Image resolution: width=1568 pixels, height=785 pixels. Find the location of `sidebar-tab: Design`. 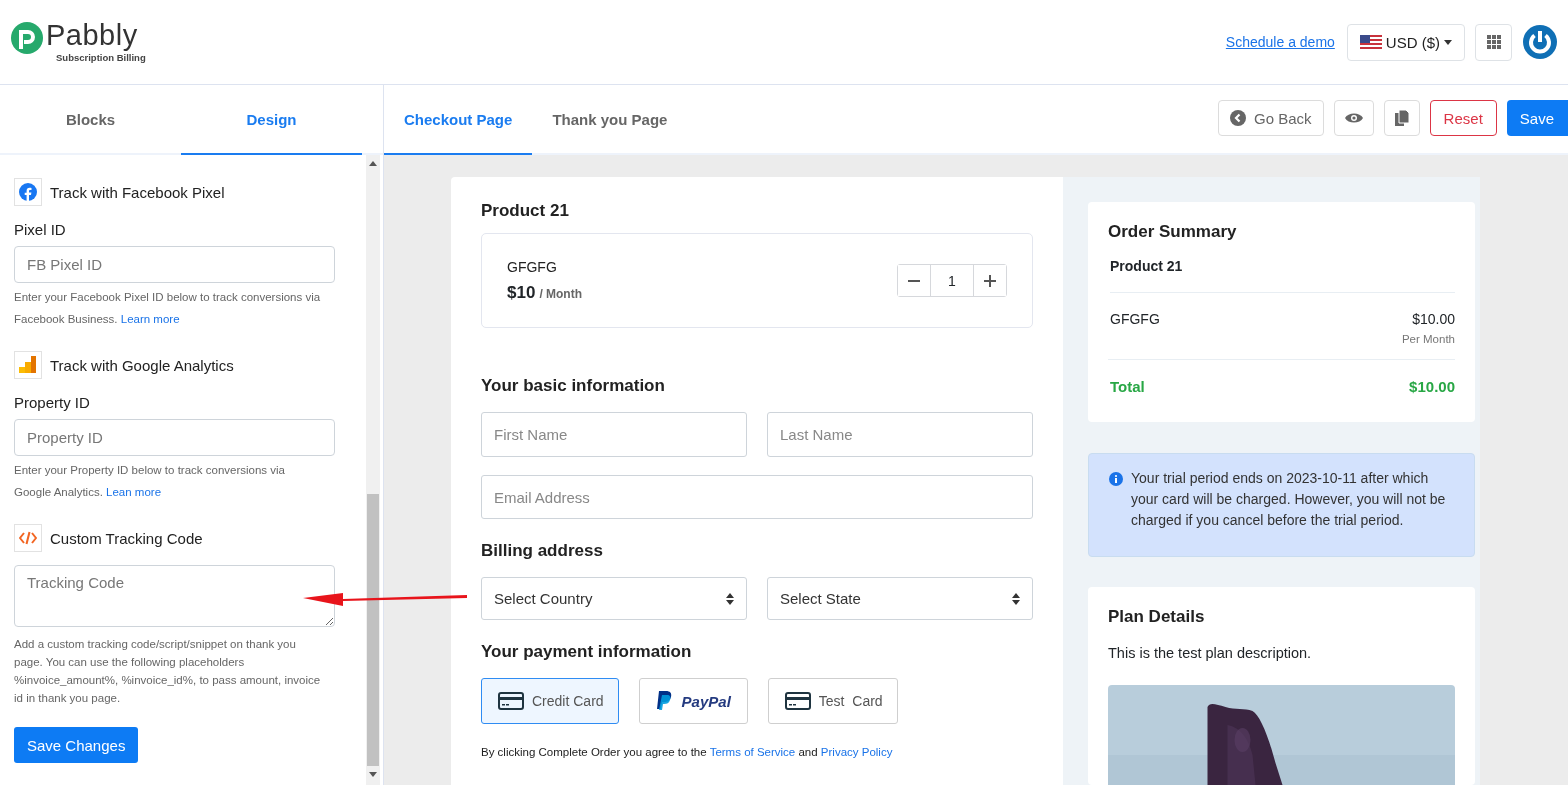

sidebar-tab: Design is located at coordinates (271, 120).